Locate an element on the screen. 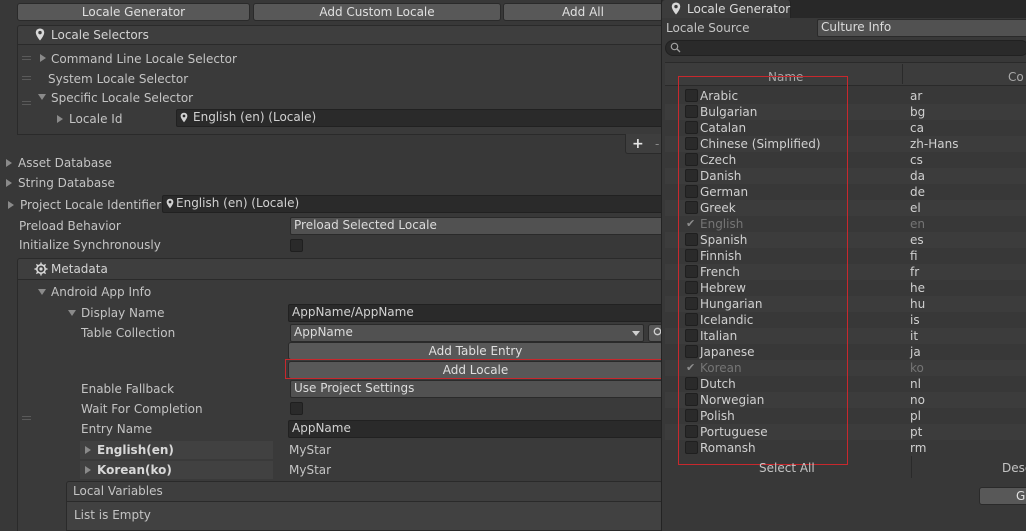  locale-code: pl is located at coordinates (915, 416).